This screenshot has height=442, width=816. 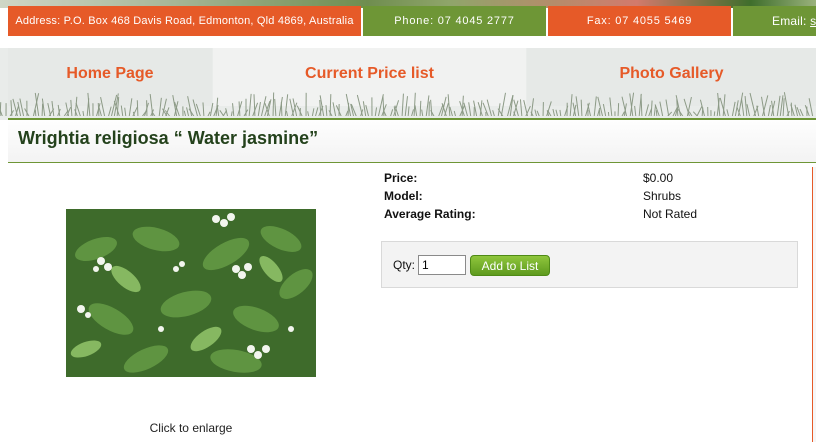 I want to click on product-image, so click(x=191, y=293).